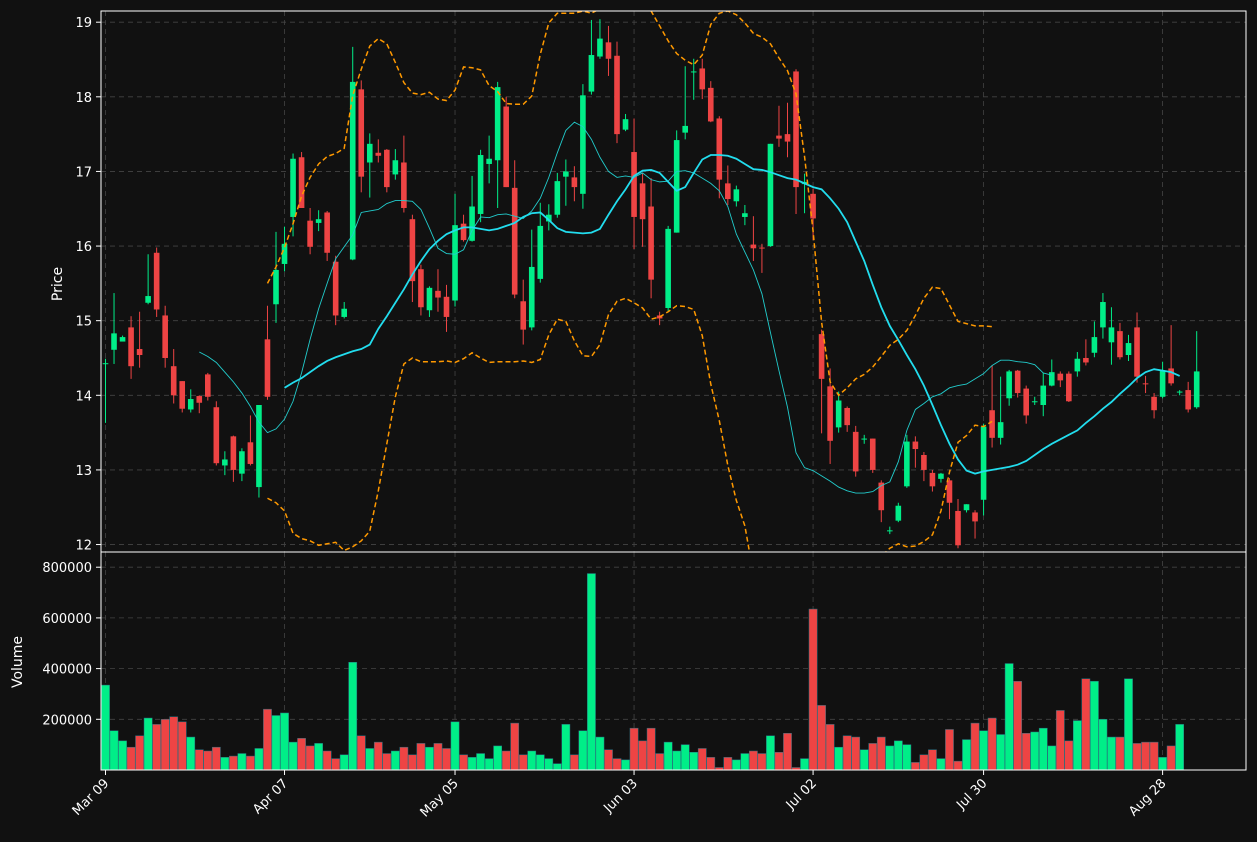 Image resolution: width=1257 pixels, height=842 pixels. What do you see at coordinates (67, 619) in the screenshot?
I see `volume-tick-label: 600000` at bounding box center [67, 619].